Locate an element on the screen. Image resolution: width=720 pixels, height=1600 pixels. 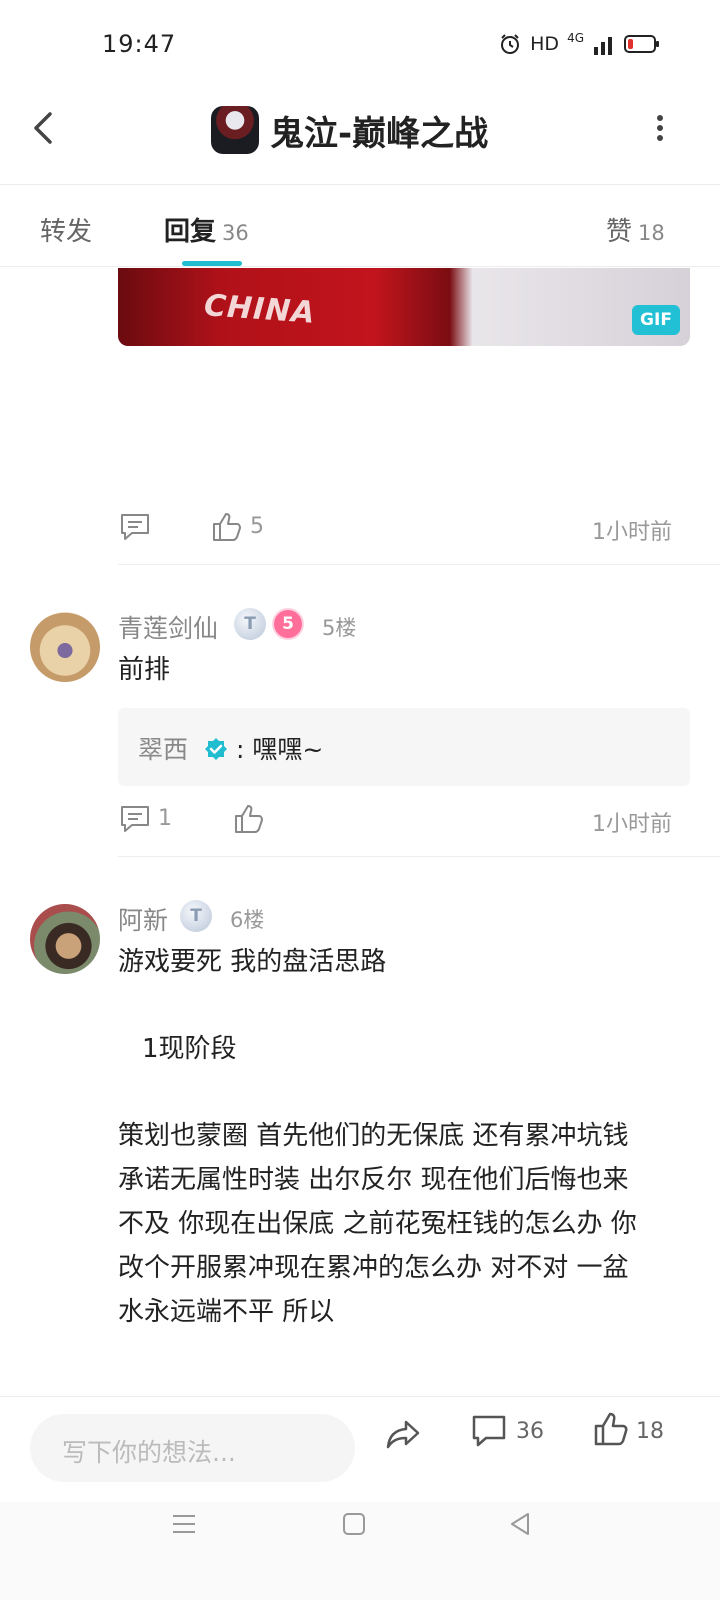
share-icon is located at coordinates (403, 1433).